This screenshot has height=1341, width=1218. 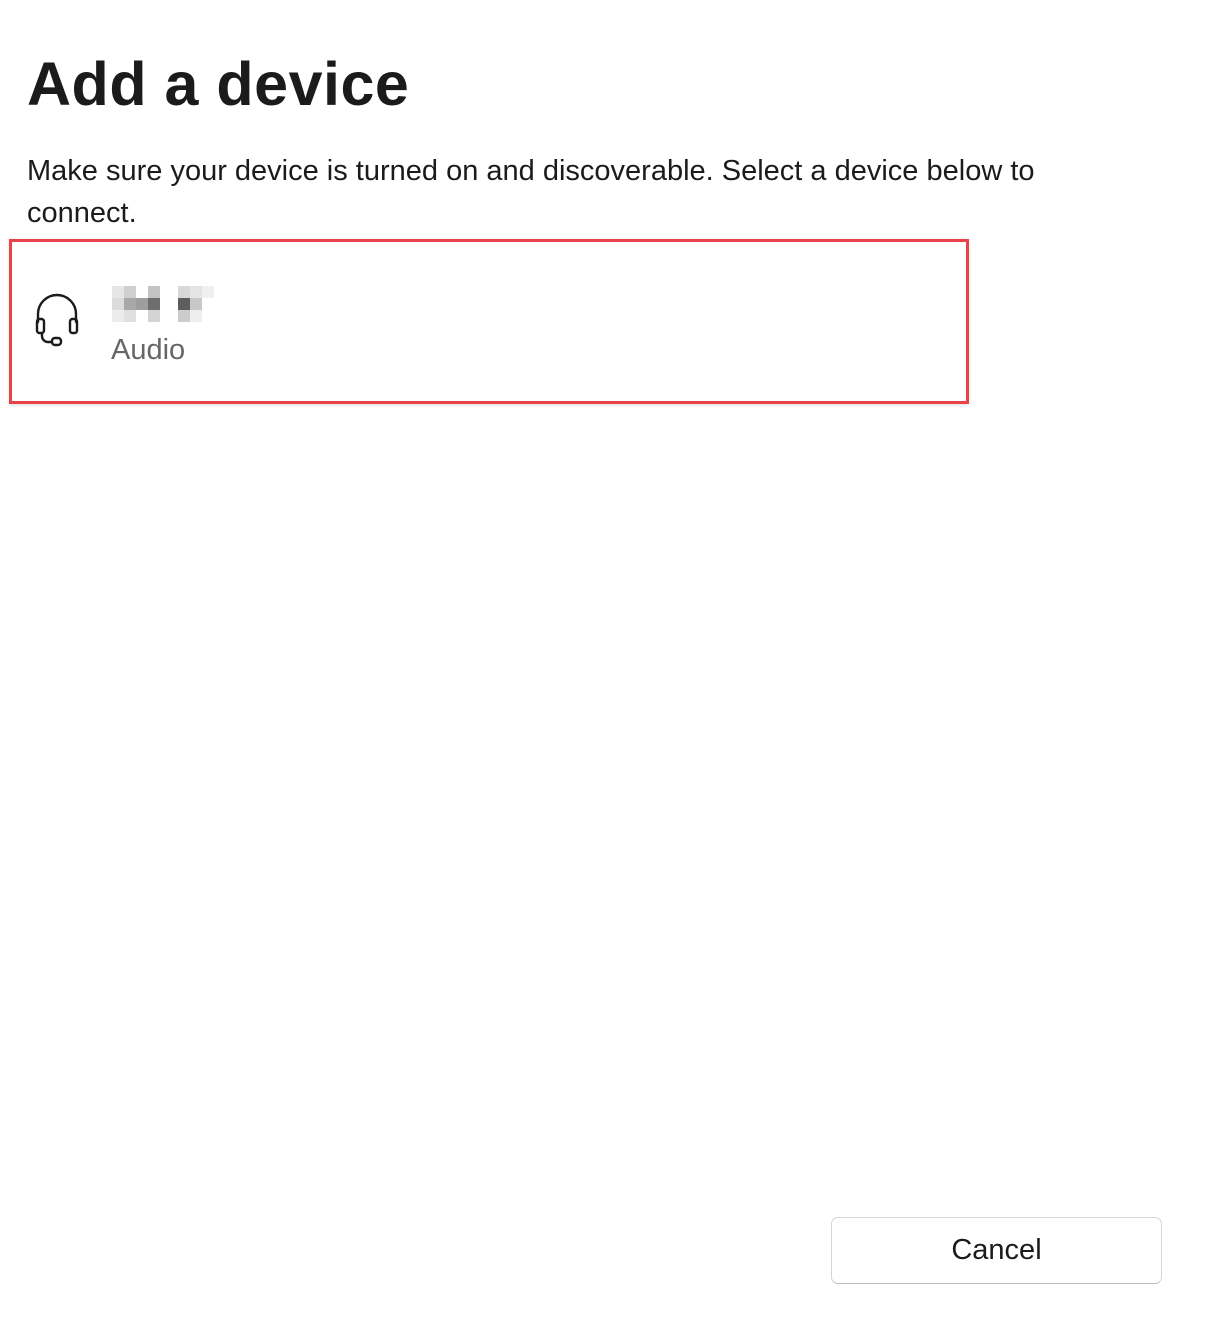 I want to click on headset-icon, so click(x=57, y=320).